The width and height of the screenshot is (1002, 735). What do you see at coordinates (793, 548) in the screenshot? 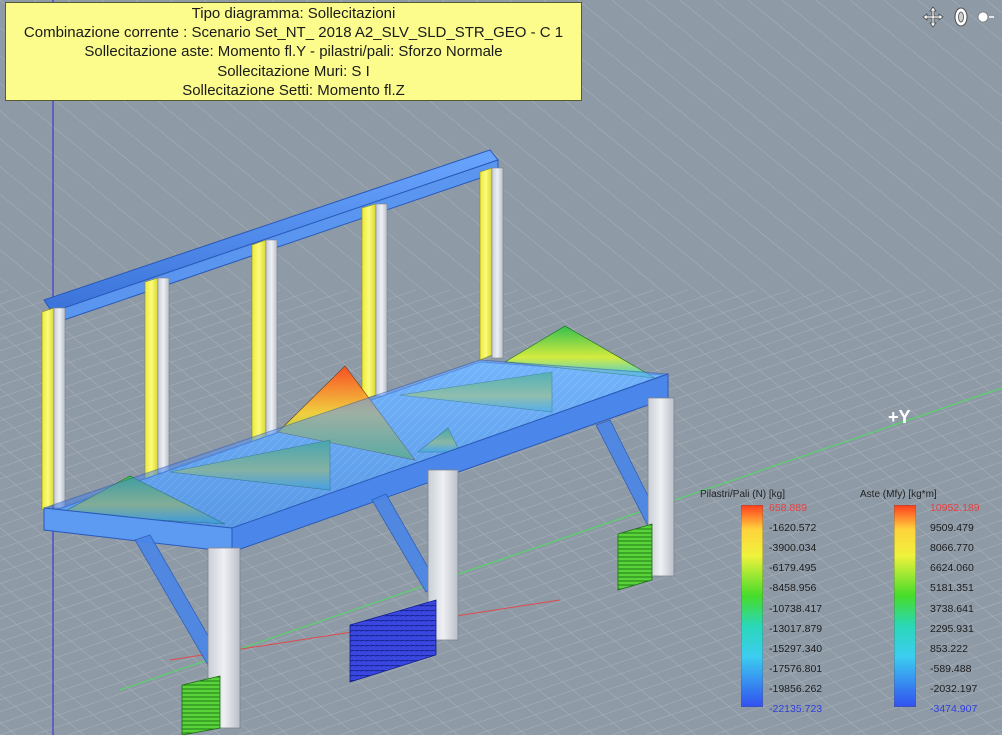
I see `legend-value: -3900.034` at bounding box center [793, 548].